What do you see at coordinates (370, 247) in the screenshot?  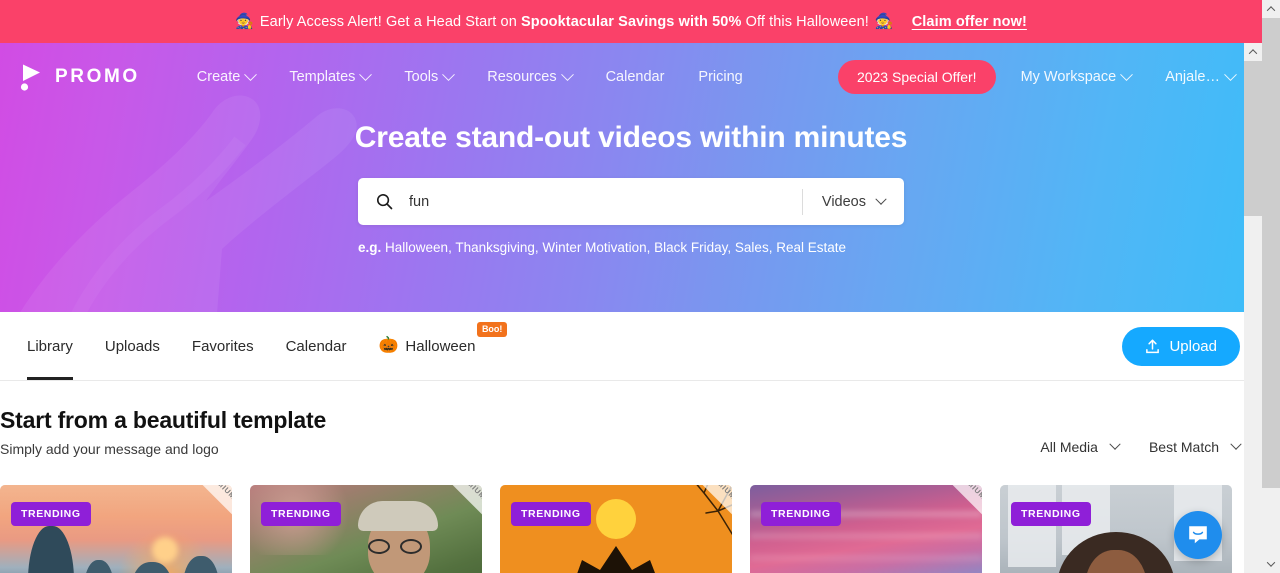 I see `examples-prefix: e.g.` at bounding box center [370, 247].